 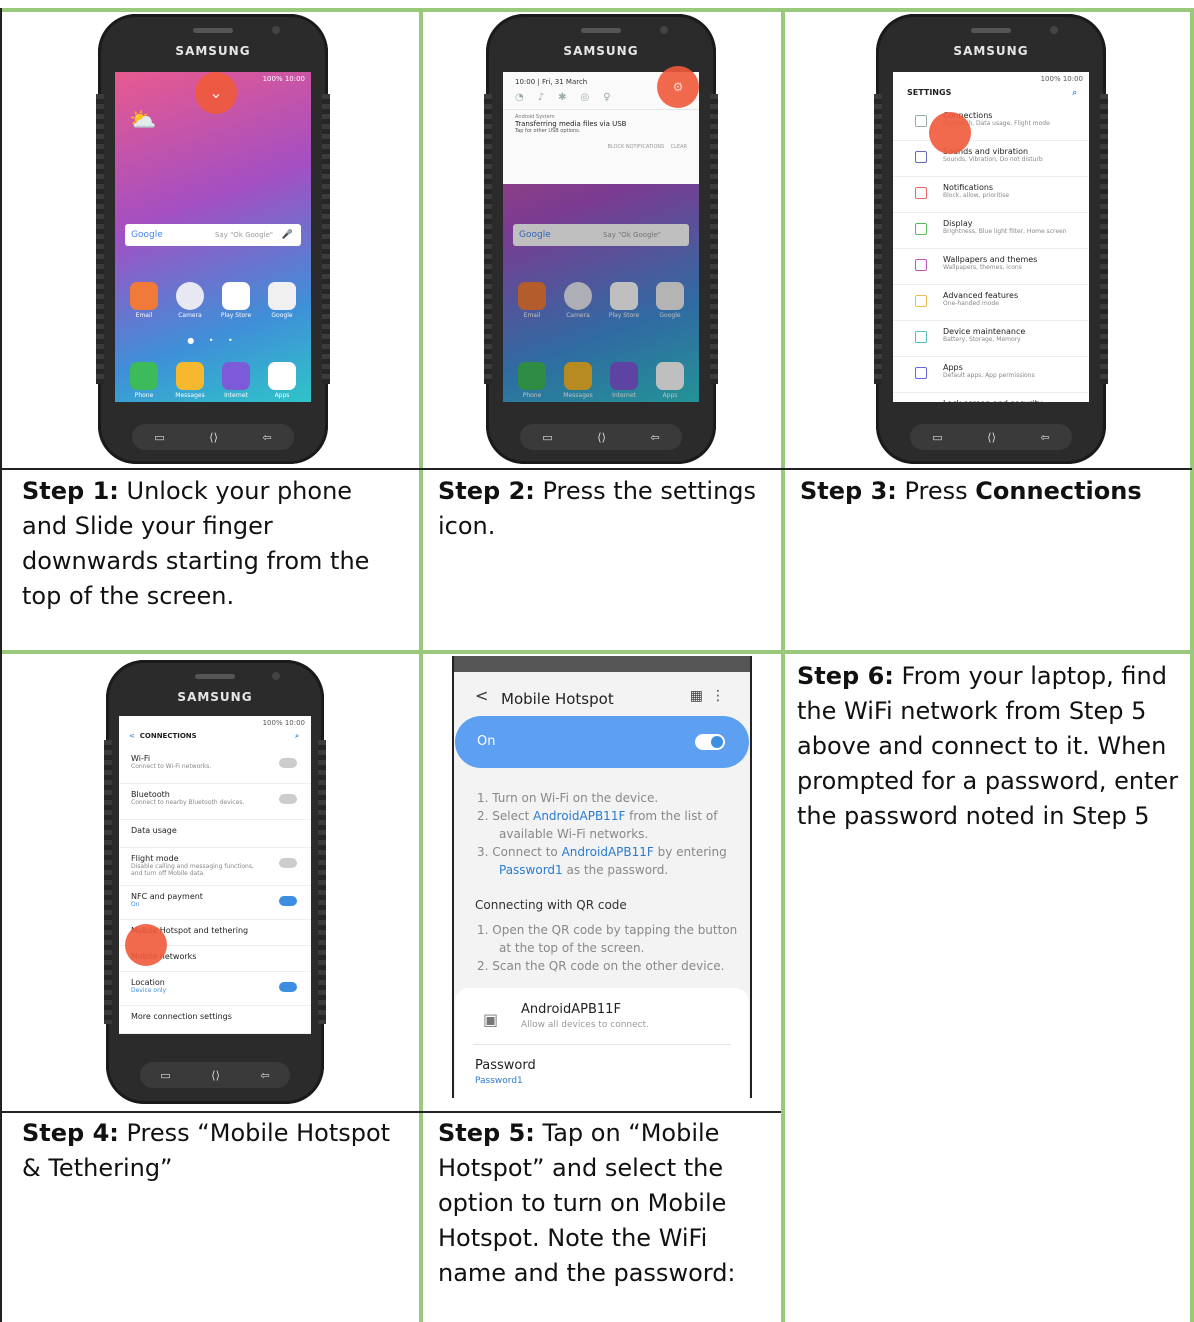 I want to click on settings-item-title: Wallpapers and themes, so click(x=990, y=259).